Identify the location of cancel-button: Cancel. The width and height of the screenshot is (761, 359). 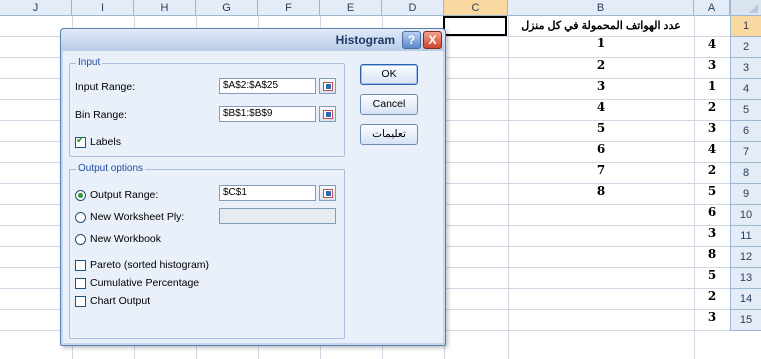
(389, 104).